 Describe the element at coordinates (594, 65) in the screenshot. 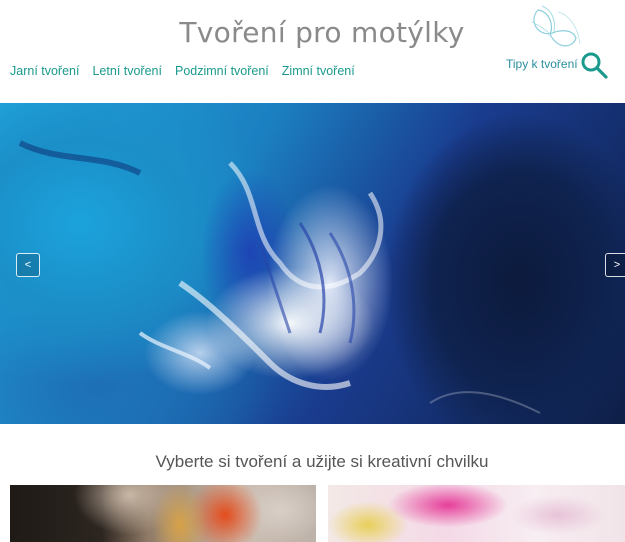

I see `search-icon` at that location.